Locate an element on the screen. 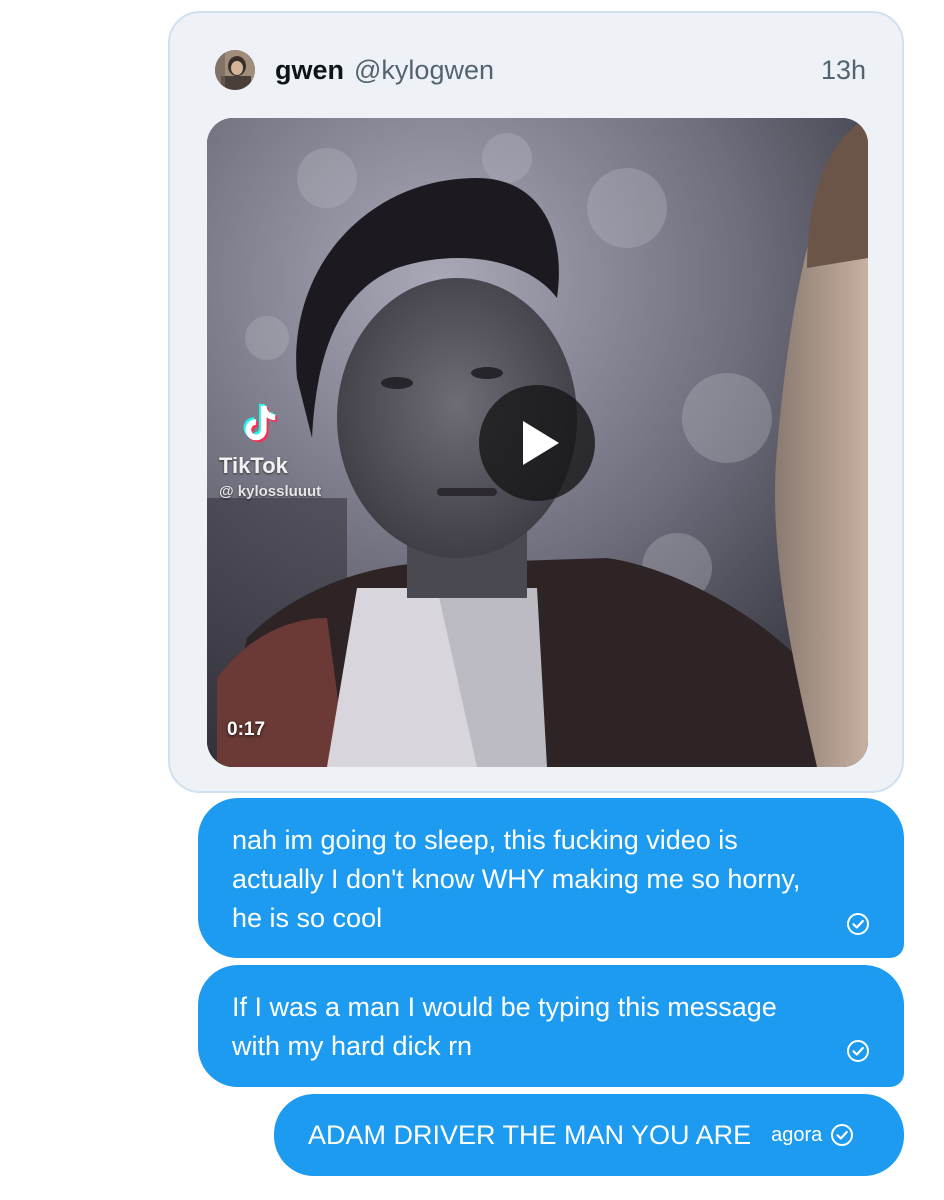 The image size is (944, 1200). message-timestamp: agora is located at coordinates (797, 1134).